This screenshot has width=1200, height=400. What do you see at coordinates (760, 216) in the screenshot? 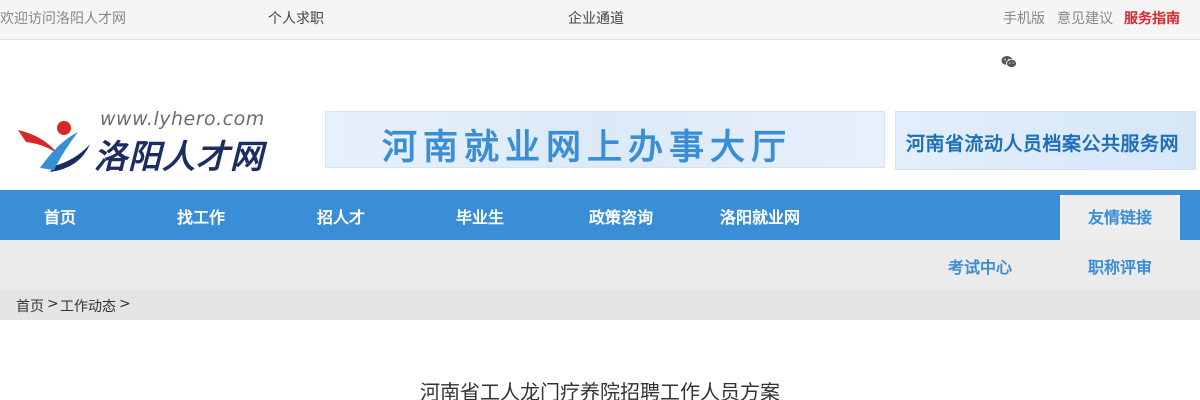
I see `nav-item-luoyang-employment: 洛阳就业网` at bounding box center [760, 216].